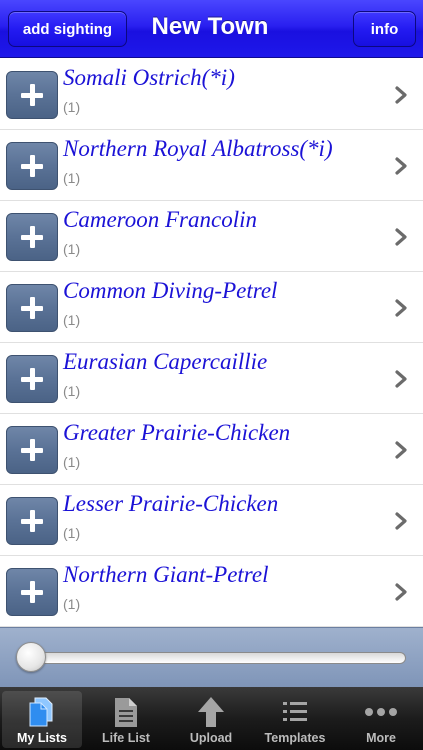  What do you see at coordinates (211, 738) in the screenshot?
I see `tab-label: Upload` at bounding box center [211, 738].